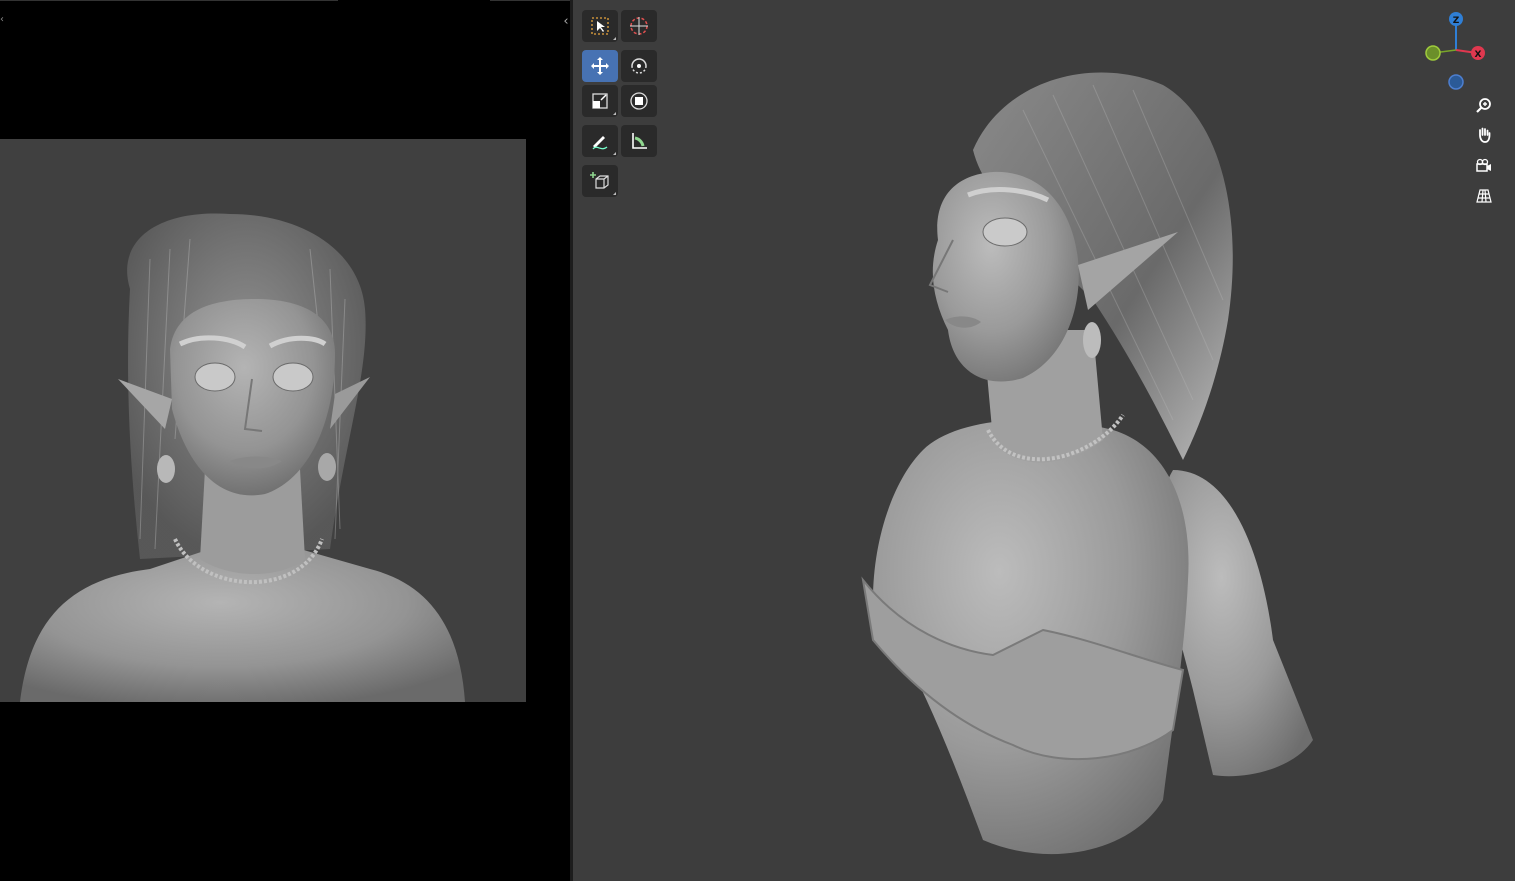 This screenshot has height=881, width=1515. I want to click on navigation-gizmo: Z X, so click(1459, 53).